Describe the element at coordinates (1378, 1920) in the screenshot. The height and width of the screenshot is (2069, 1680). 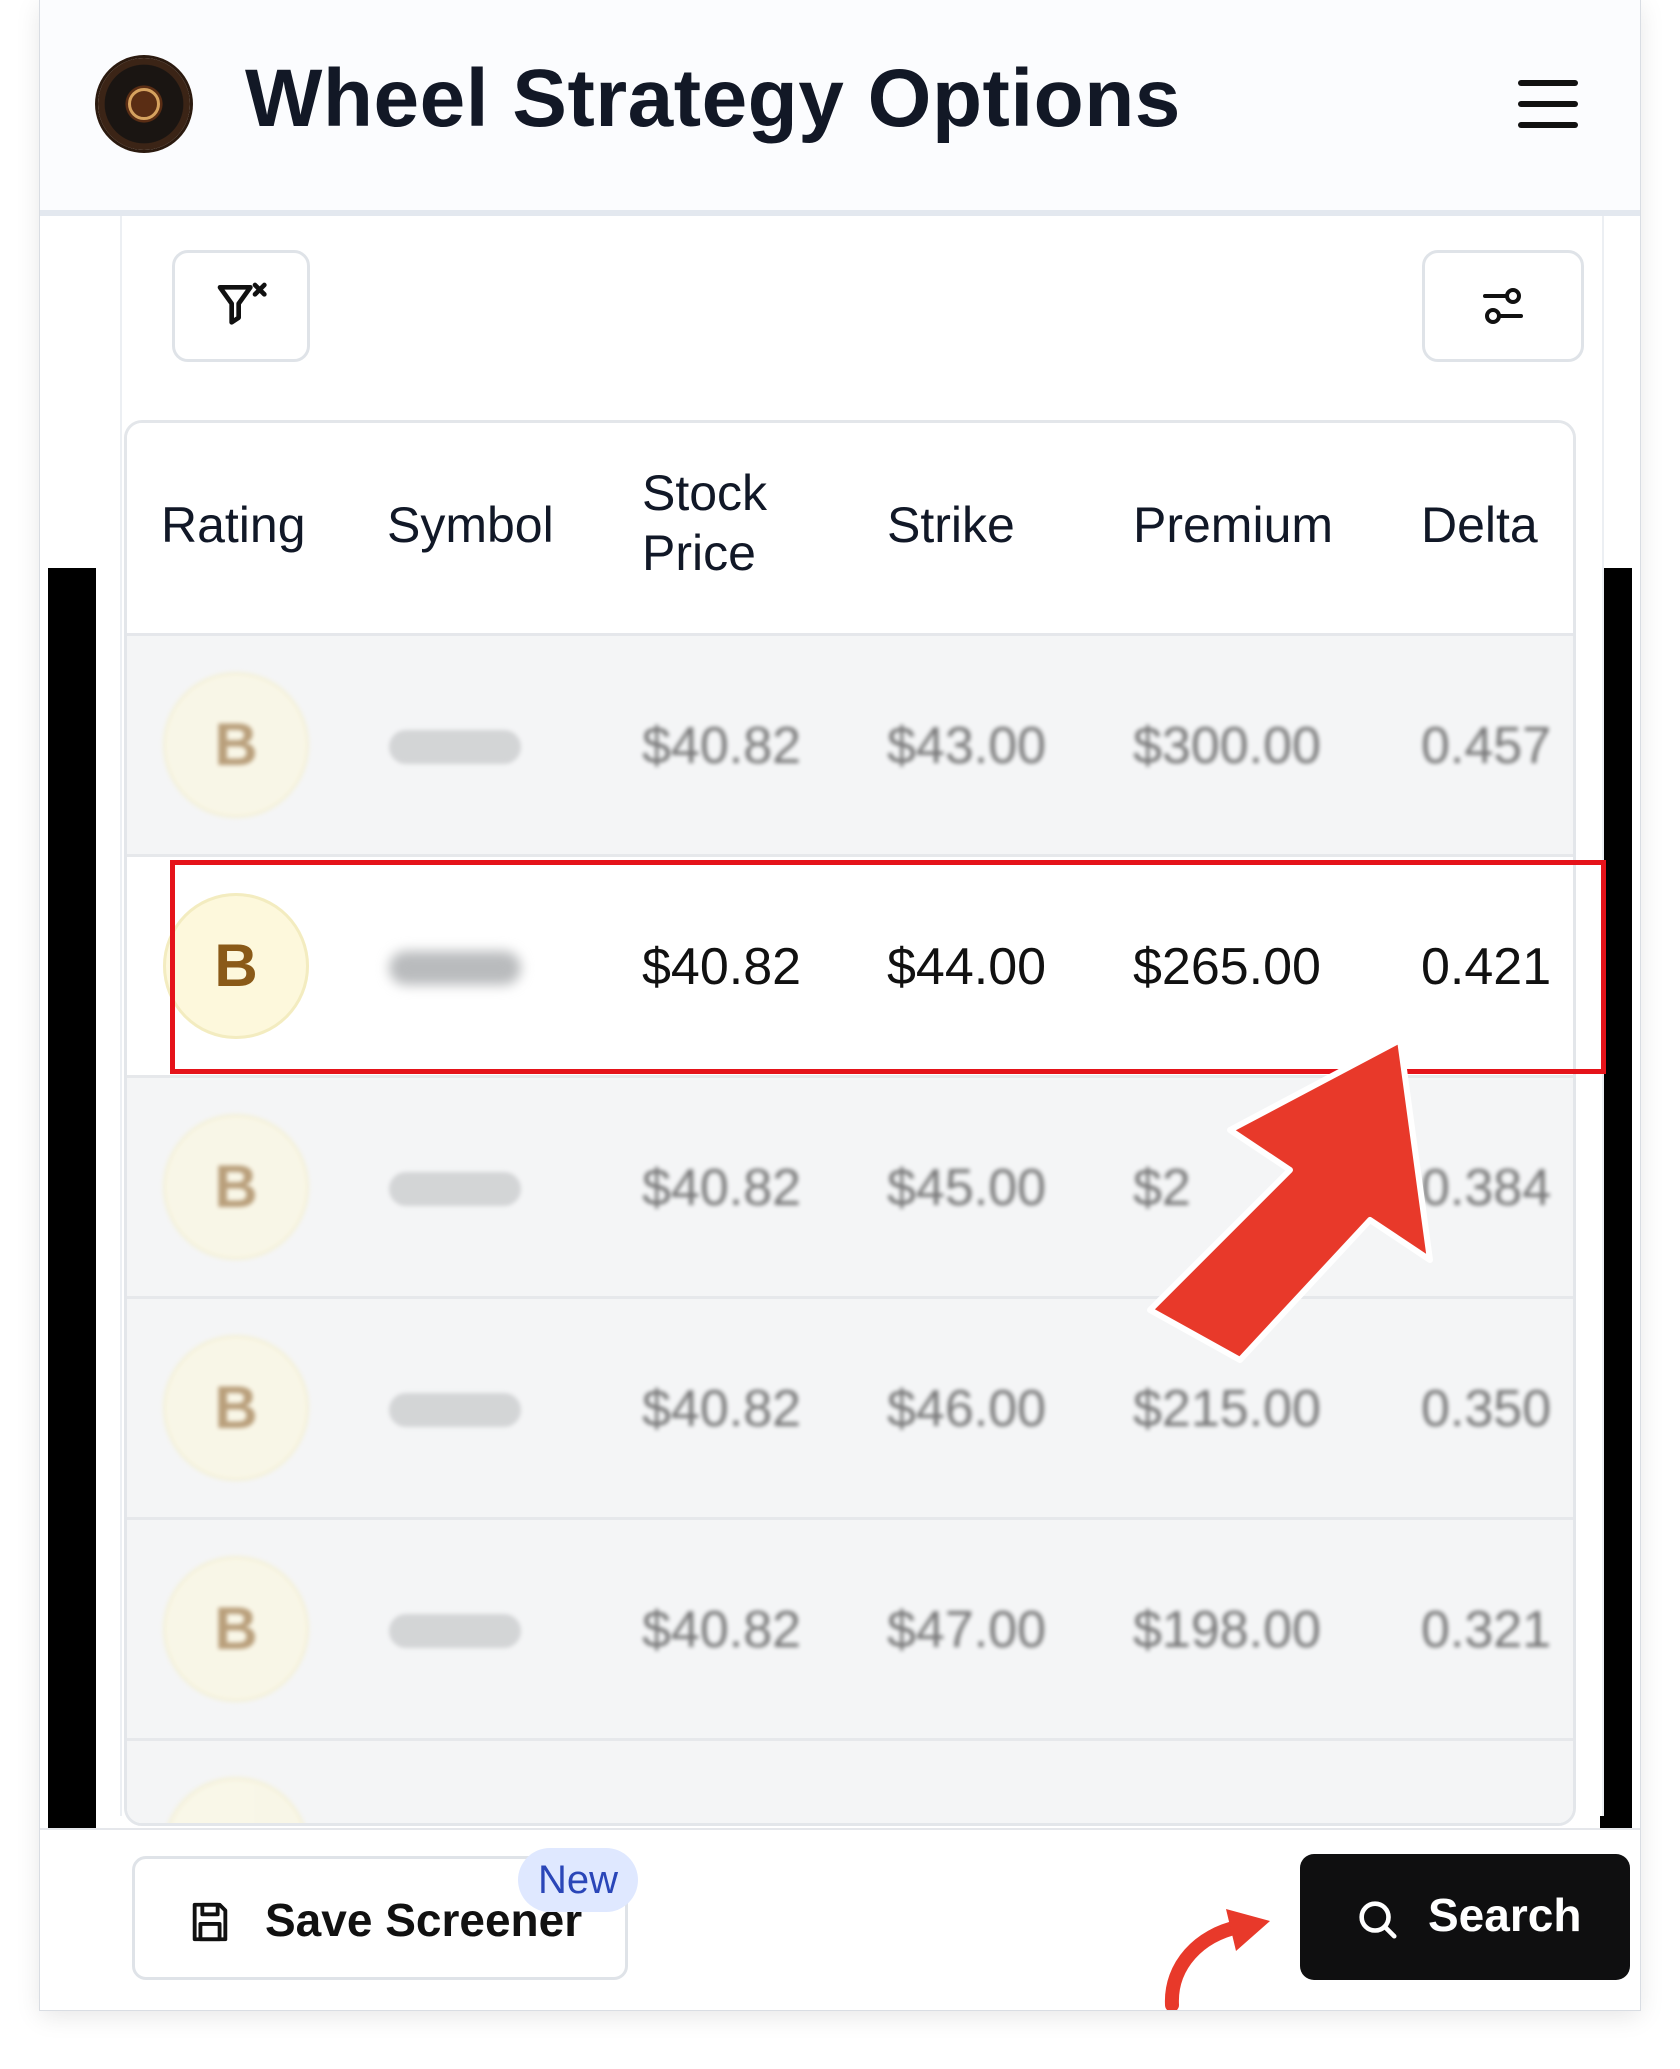
I see `search-icon` at that location.